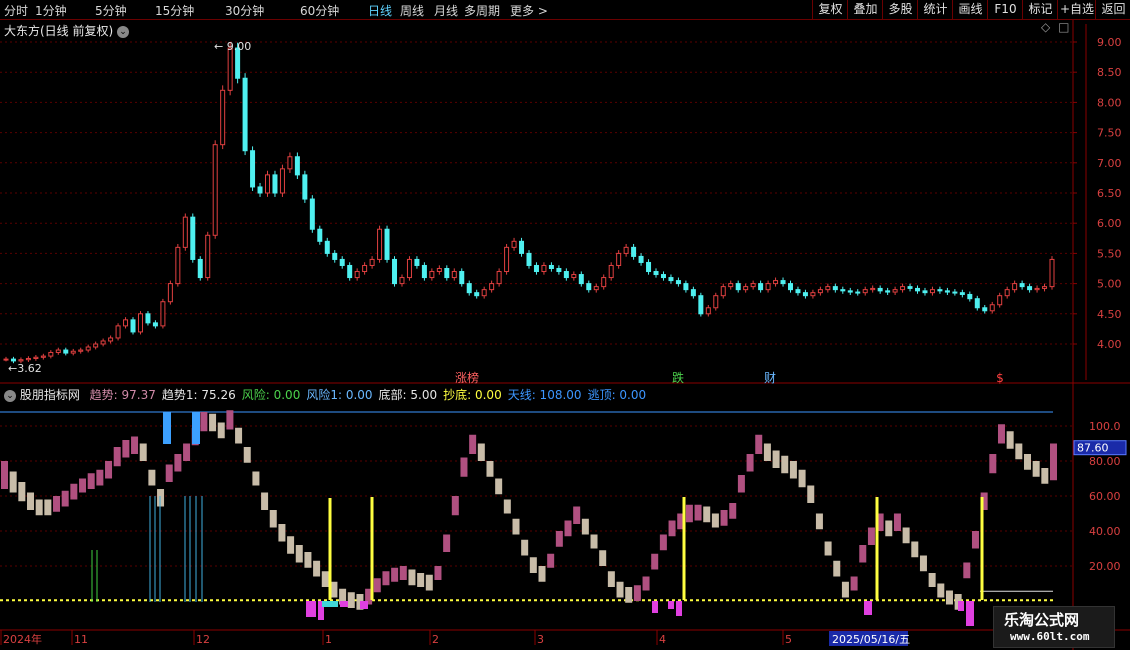 This screenshot has width=1130, height=650. Describe the element at coordinates (319, 10) in the screenshot. I see `period-5: 60分钟` at that location.